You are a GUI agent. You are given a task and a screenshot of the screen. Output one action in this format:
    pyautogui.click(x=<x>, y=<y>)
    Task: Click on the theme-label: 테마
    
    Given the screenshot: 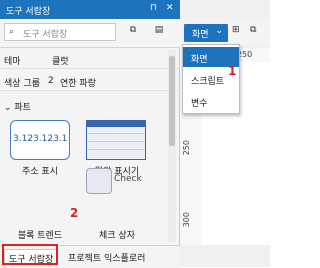 What is the action you would take?
    pyautogui.click(x=12, y=62)
    